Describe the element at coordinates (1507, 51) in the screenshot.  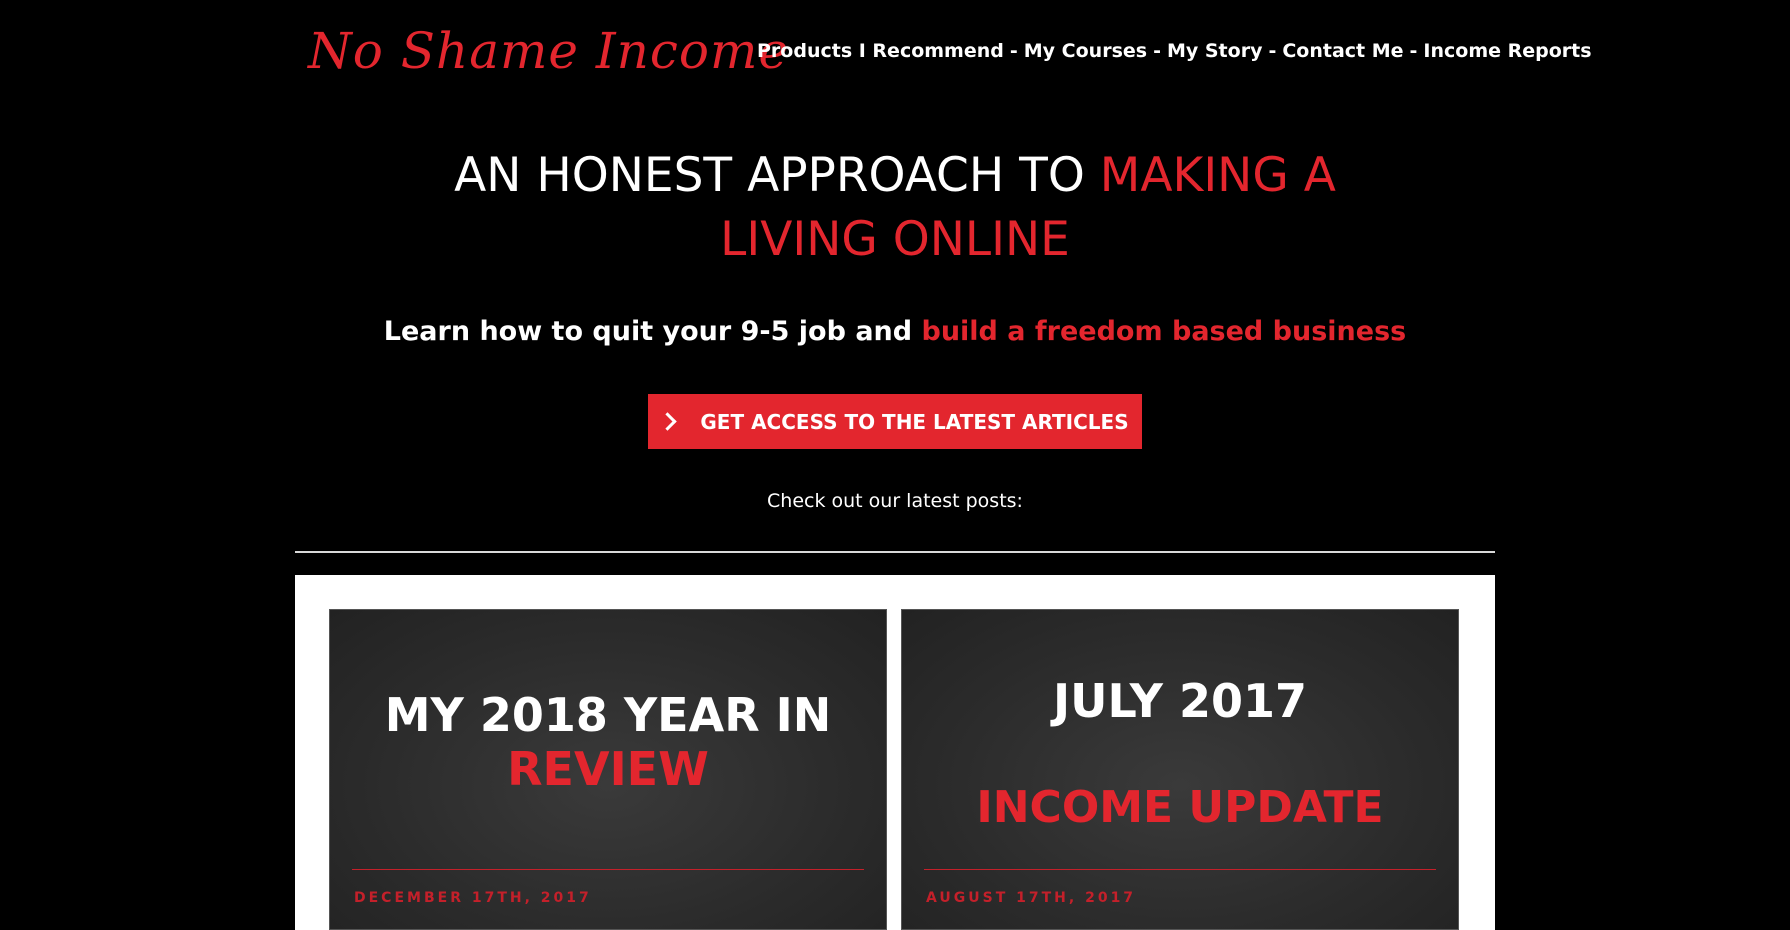
I see `nav-income-reports: Income Reports` at that location.